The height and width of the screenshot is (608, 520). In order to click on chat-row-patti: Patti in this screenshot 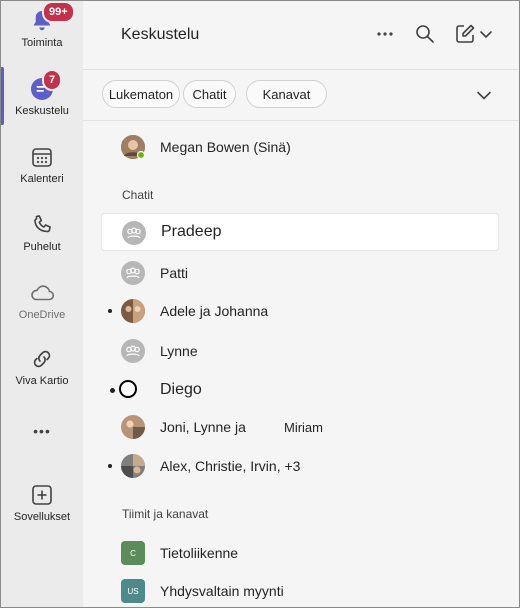, I will do `click(300, 273)`.